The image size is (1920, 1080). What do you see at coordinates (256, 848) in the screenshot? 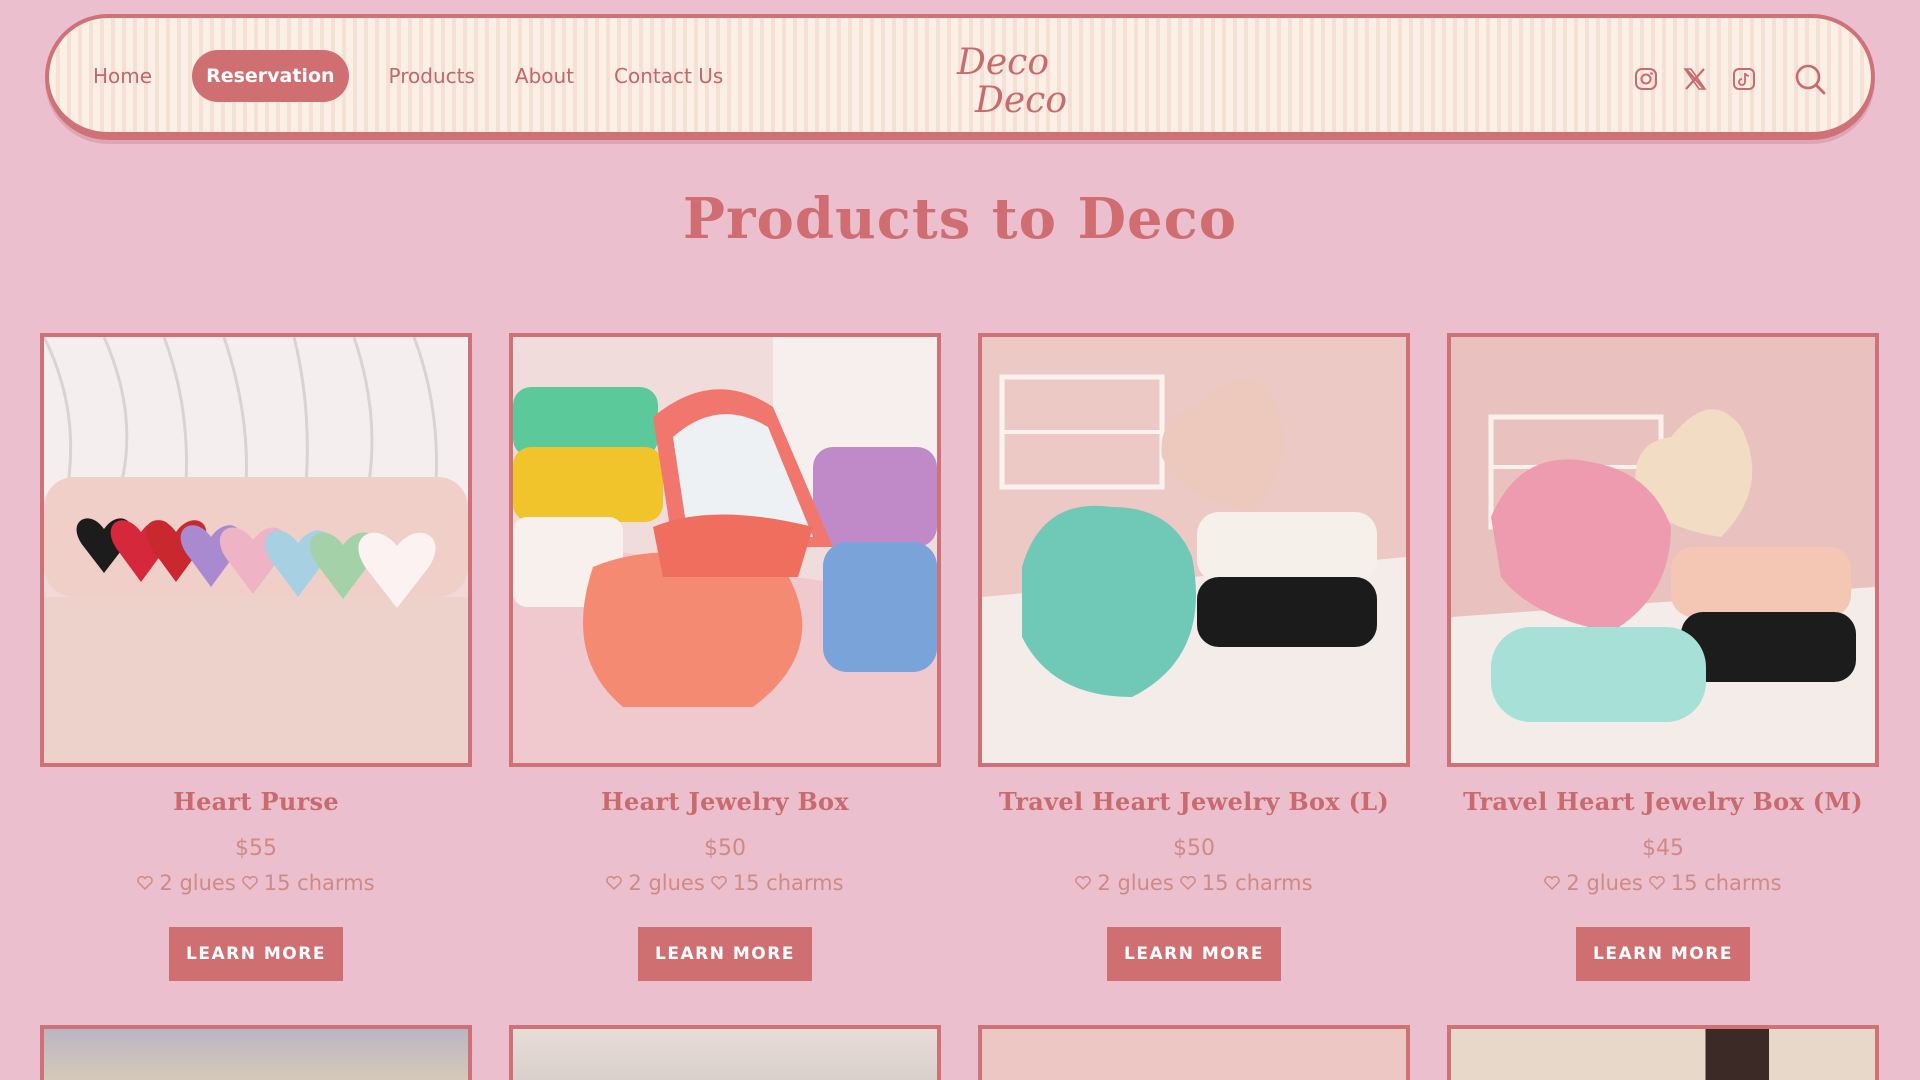
I see `product-price: $55` at bounding box center [256, 848].